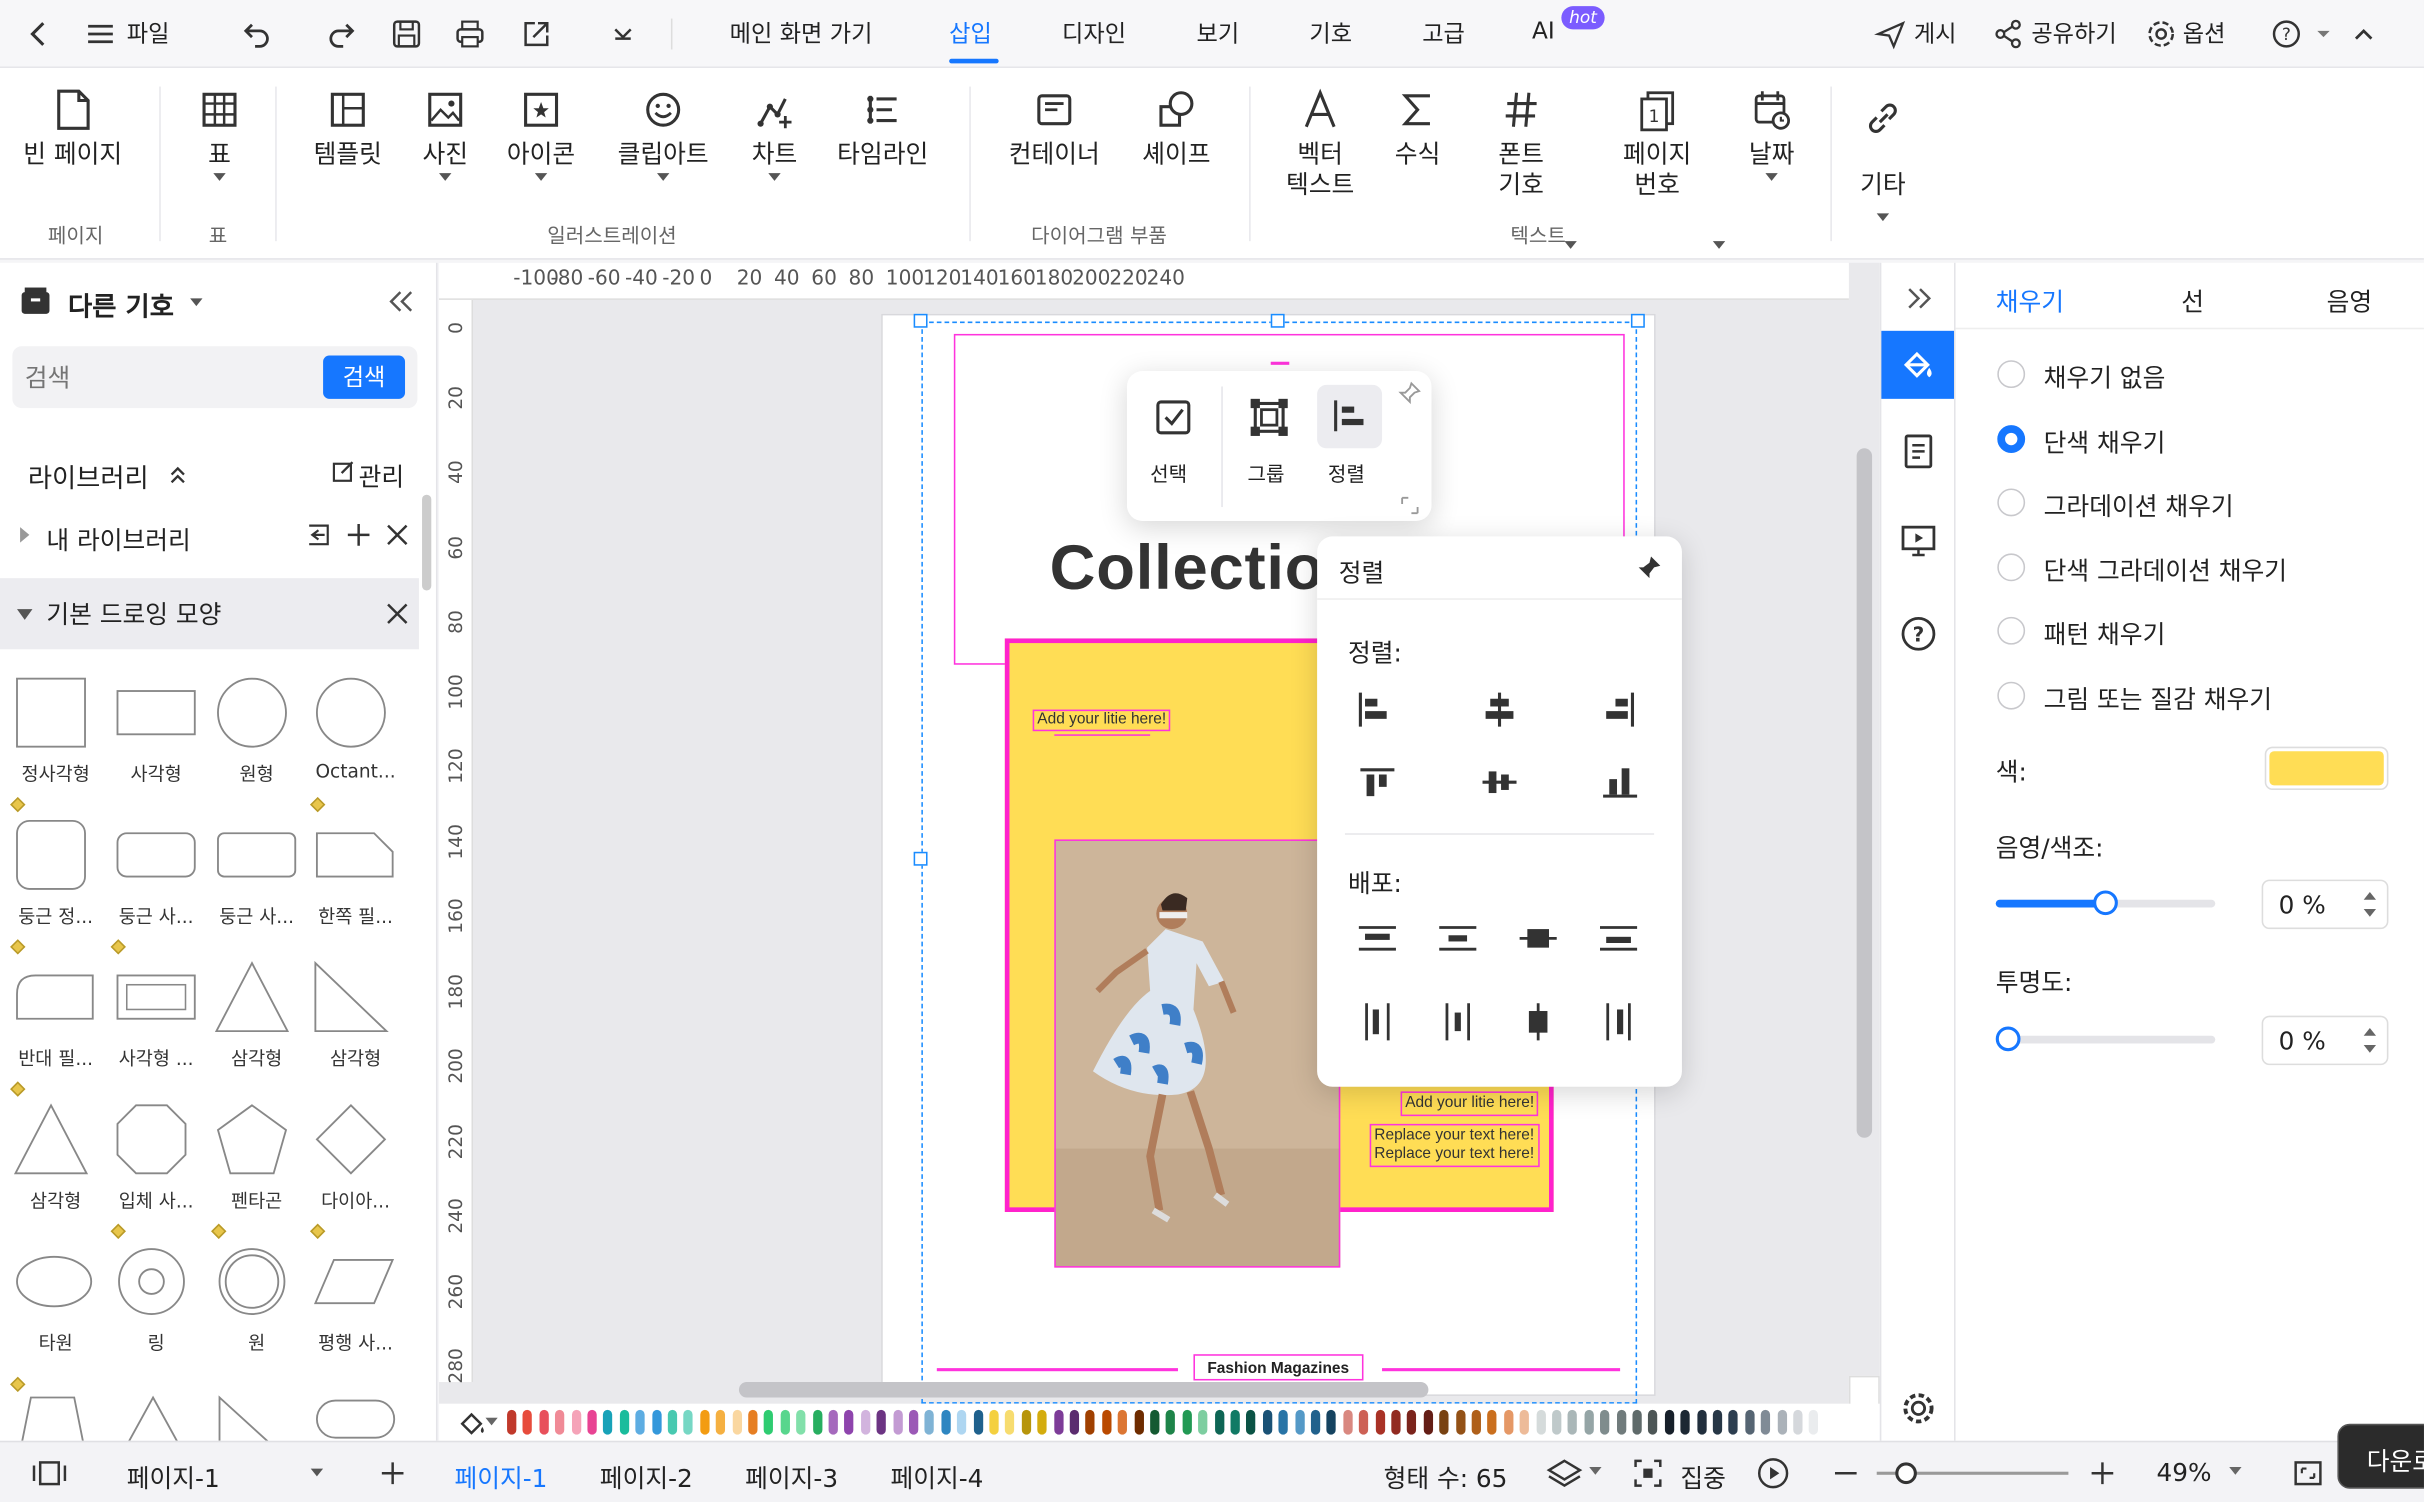  I want to click on share-button: 공유하기, so click(2073, 33).